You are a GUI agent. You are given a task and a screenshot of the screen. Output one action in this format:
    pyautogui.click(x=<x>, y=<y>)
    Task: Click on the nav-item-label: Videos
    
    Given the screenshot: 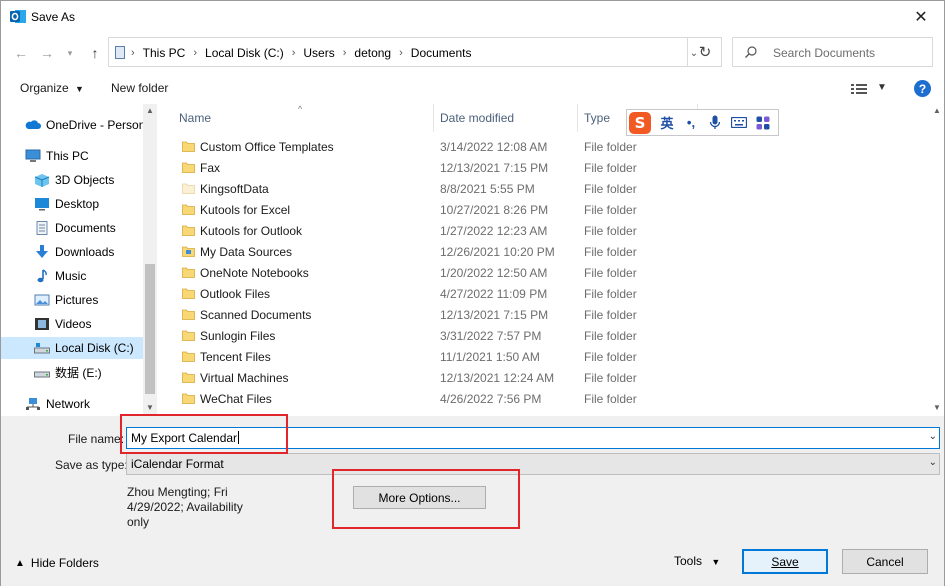 What is the action you would take?
    pyautogui.click(x=73, y=324)
    